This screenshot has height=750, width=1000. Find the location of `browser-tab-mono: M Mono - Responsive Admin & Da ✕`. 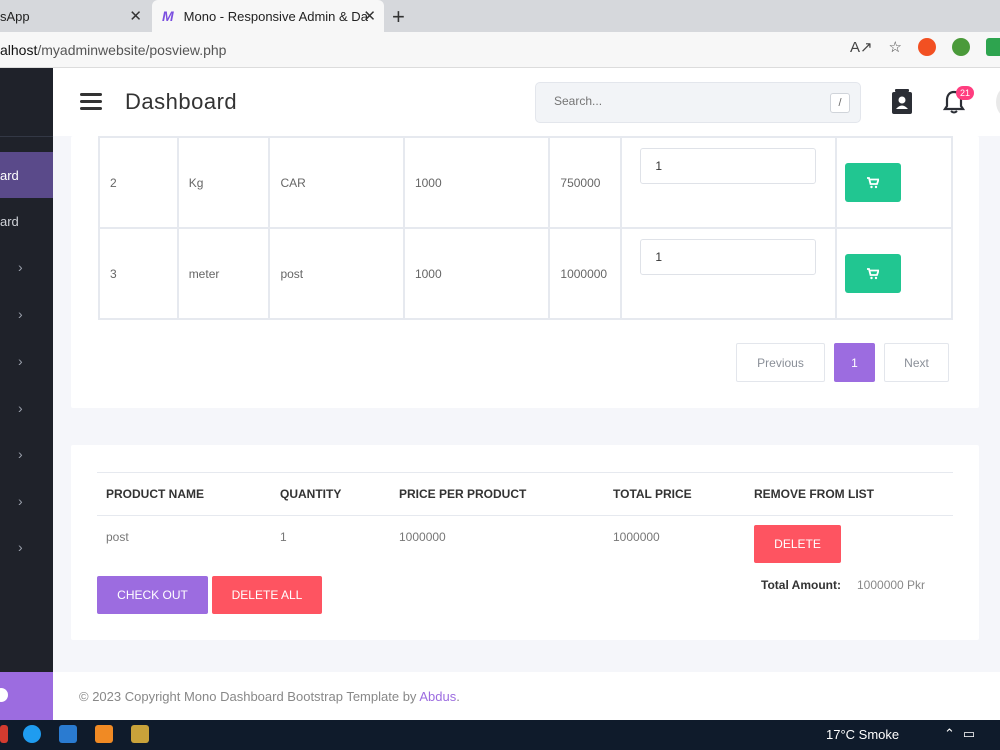

browser-tab-mono: M Mono - Responsive Admin & Da ✕ is located at coordinates (268, 16).